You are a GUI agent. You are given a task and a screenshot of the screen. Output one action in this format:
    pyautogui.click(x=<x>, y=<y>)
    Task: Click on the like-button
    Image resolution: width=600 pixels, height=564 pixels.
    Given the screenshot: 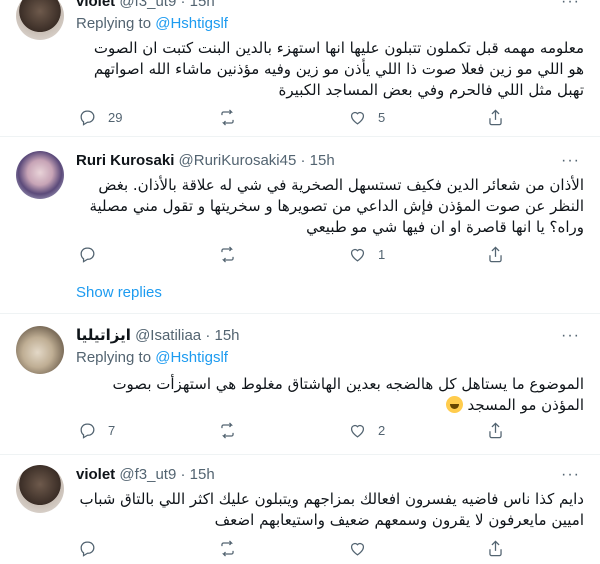 What is the action you would take?
    pyautogui.click(x=363, y=548)
    